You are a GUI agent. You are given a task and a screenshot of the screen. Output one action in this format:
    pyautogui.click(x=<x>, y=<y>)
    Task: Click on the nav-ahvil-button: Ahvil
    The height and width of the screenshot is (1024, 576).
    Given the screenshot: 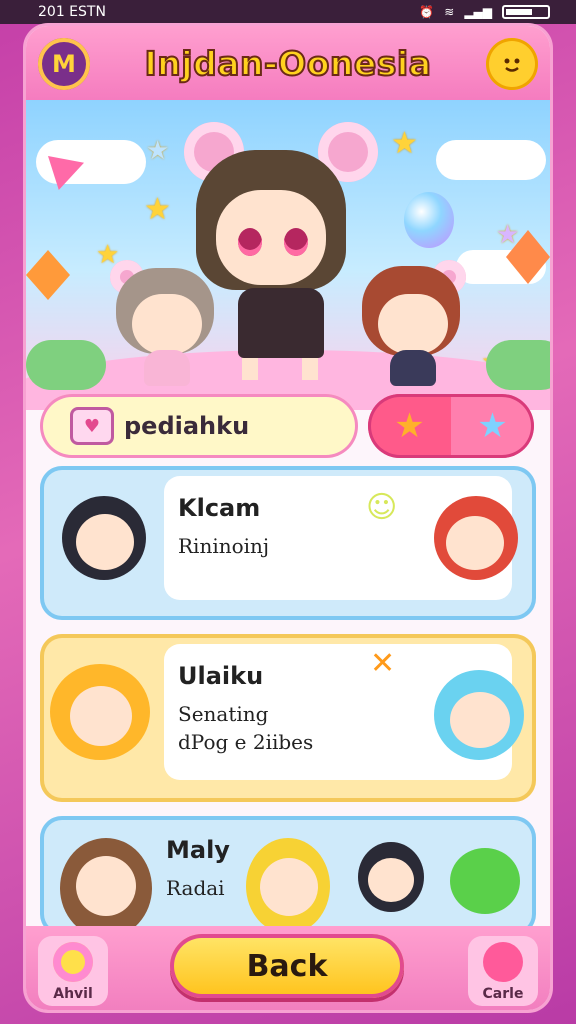 What is the action you would take?
    pyautogui.click(x=73, y=971)
    